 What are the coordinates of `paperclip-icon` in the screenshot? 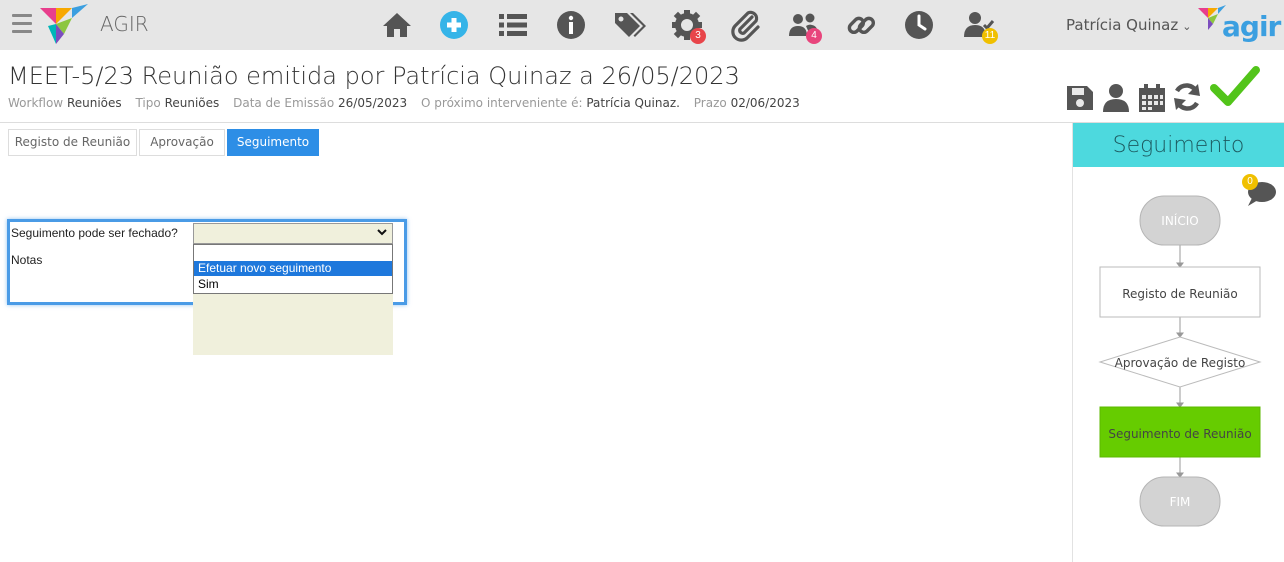 It's located at (745, 25).